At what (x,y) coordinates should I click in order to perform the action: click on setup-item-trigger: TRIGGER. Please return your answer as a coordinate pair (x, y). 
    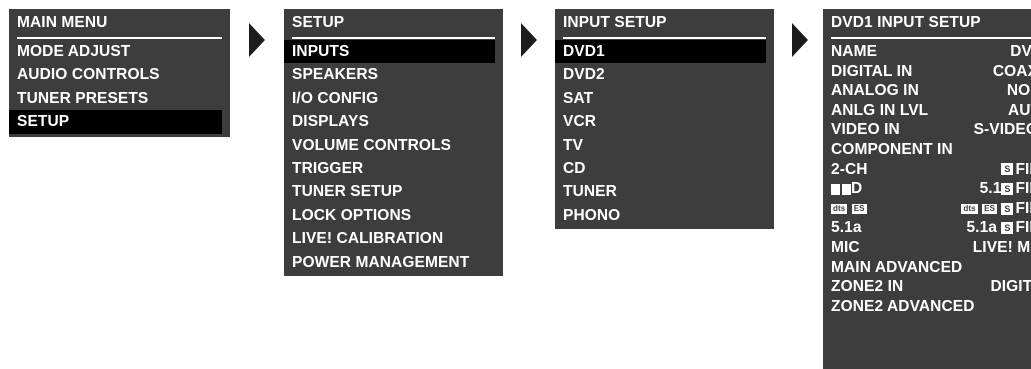
    Looking at the image, I should click on (393, 168).